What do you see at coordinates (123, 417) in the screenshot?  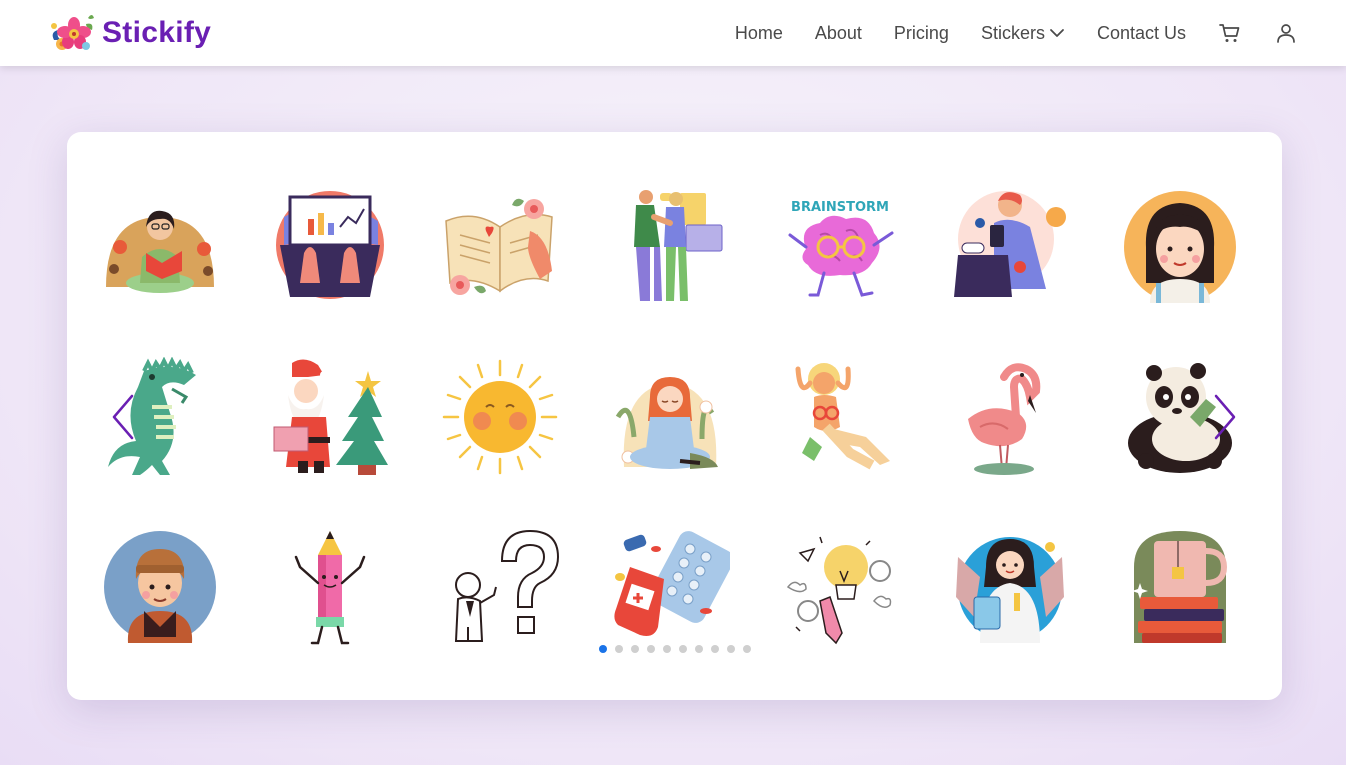 I see `chevron-left-icon` at bounding box center [123, 417].